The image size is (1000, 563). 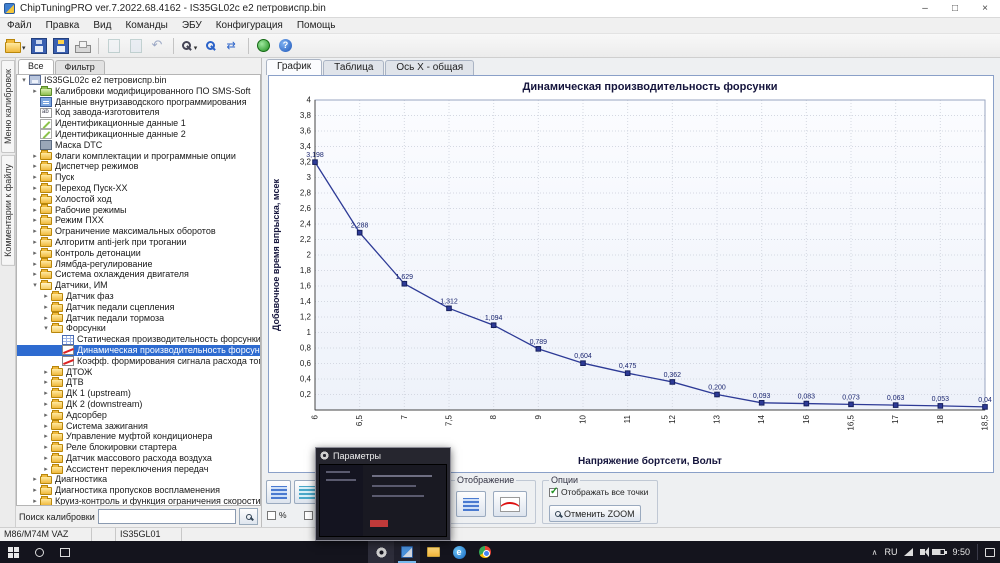 What do you see at coordinates (553, 491) in the screenshot?
I see `show-all-points-checkbox` at bounding box center [553, 491].